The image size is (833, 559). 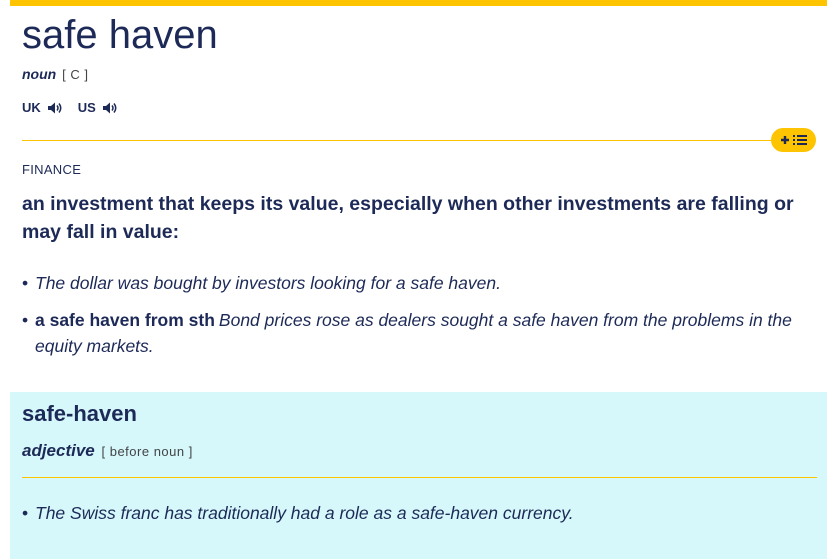 I want to click on related-divider, so click(x=419, y=477).